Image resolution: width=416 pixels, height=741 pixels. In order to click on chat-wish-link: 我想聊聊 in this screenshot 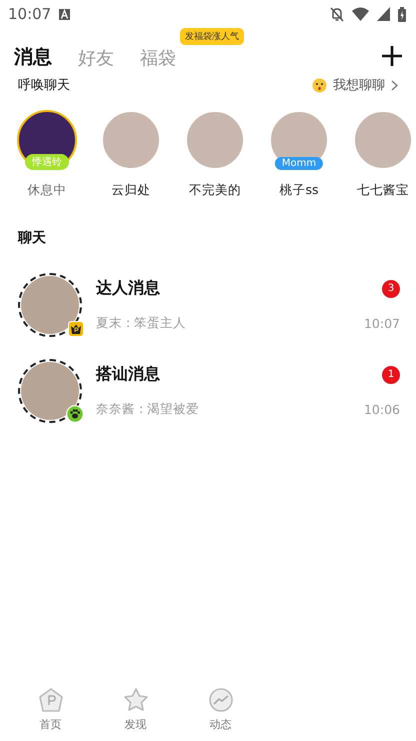, I will do `click(355, 85)`.